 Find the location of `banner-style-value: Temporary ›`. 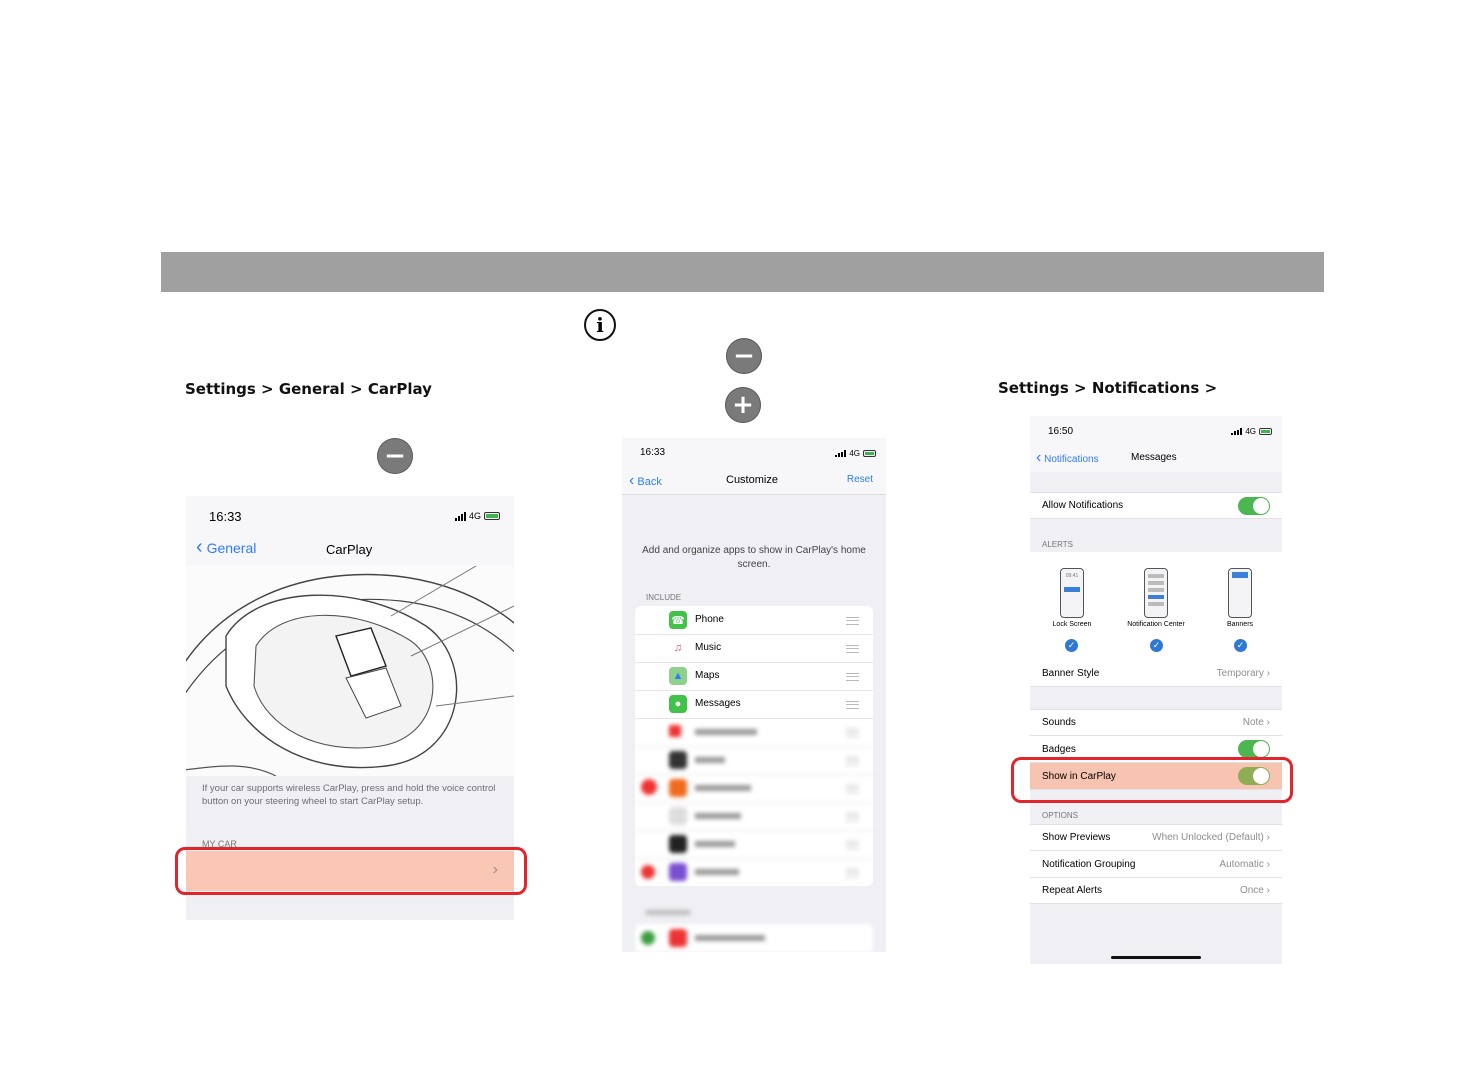

banner-style-value: Temporary › is located at coordinates (1243, 673).